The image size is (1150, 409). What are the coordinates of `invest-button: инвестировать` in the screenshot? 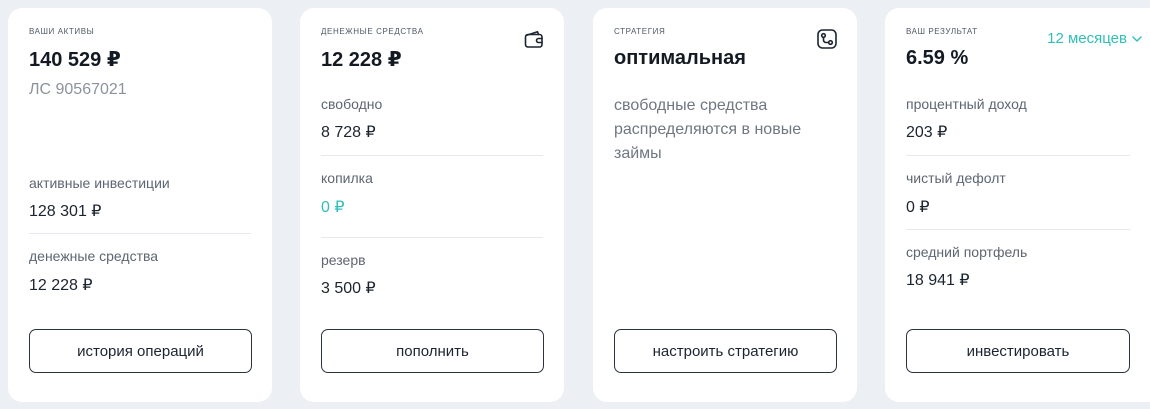 It's located at (1018, 351).